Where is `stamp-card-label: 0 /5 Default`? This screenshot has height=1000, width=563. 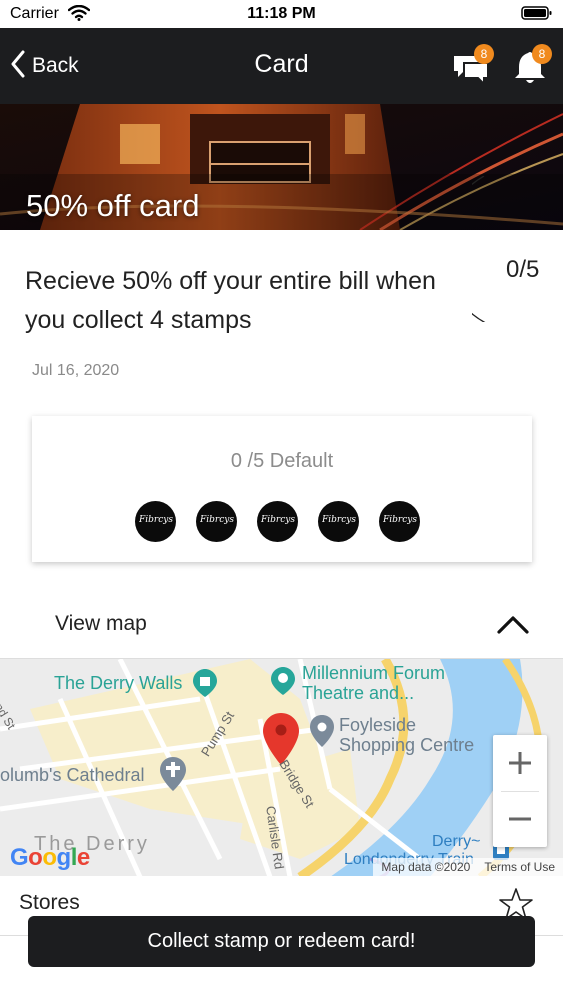 stamp-card-label: 0 /5 Default is located at coordinates (282, 461).